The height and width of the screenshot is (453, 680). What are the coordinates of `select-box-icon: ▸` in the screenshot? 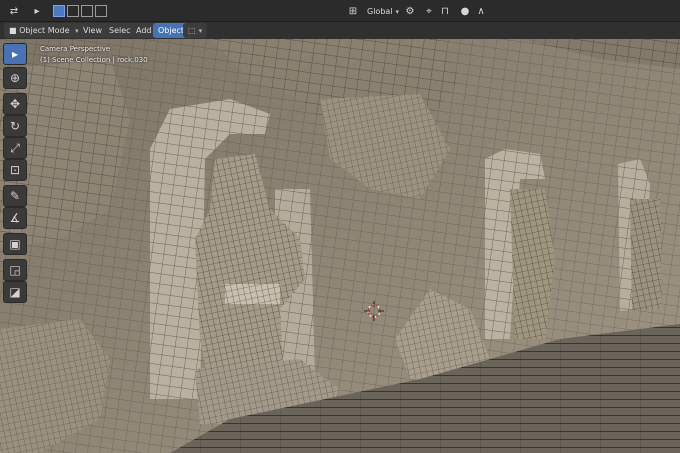 It's located at (15, 54).